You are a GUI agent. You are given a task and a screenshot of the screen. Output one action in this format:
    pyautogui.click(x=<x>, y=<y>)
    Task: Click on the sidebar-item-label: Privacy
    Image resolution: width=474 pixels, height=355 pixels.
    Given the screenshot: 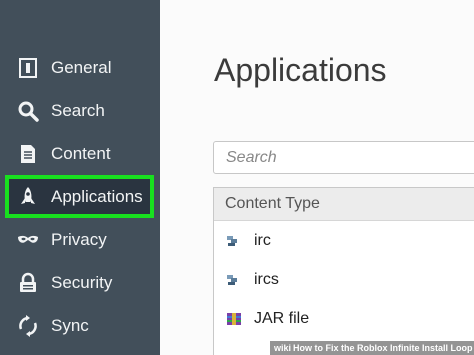 What is the action you would take?
    pyautogui.click(x=79, y=239)
    